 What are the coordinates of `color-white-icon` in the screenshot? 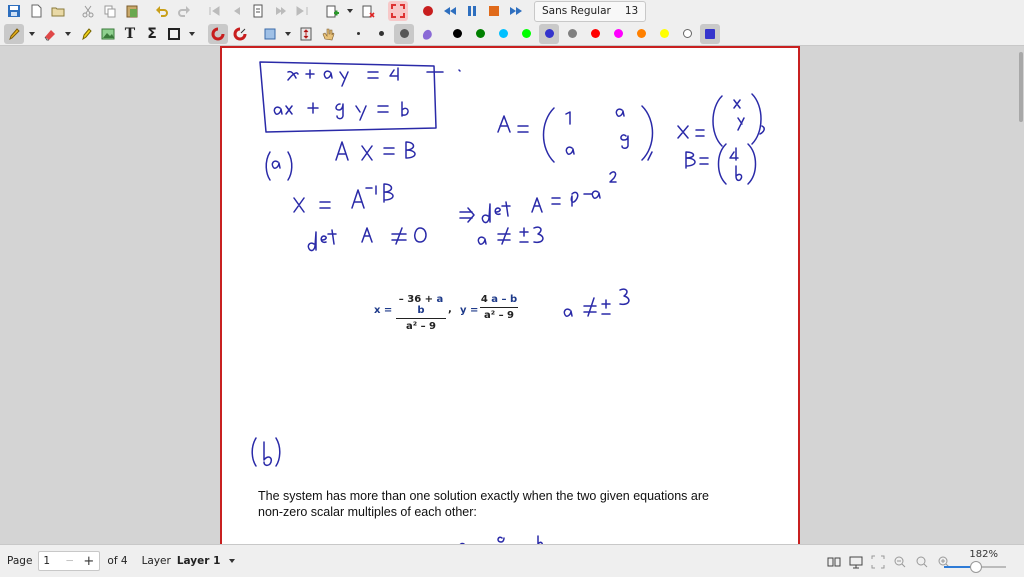 It's located at (687, 34).